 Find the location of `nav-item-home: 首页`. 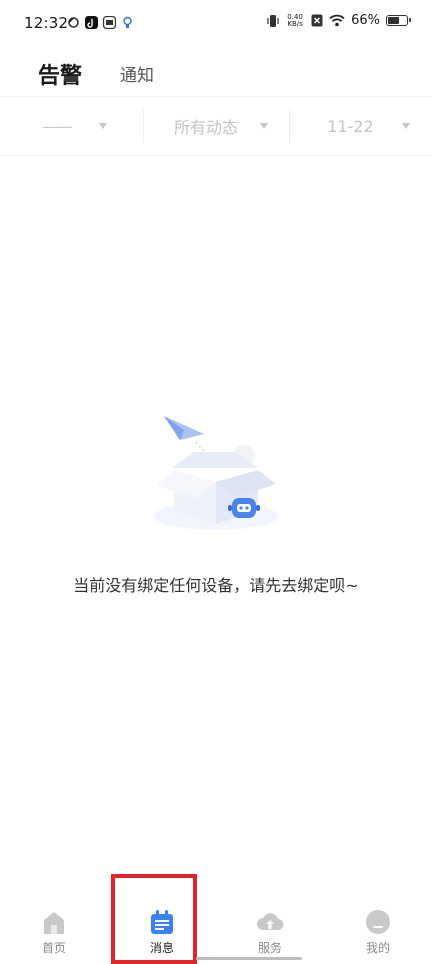

nav-item-home: 首页 is located at coordinates (54, 932).